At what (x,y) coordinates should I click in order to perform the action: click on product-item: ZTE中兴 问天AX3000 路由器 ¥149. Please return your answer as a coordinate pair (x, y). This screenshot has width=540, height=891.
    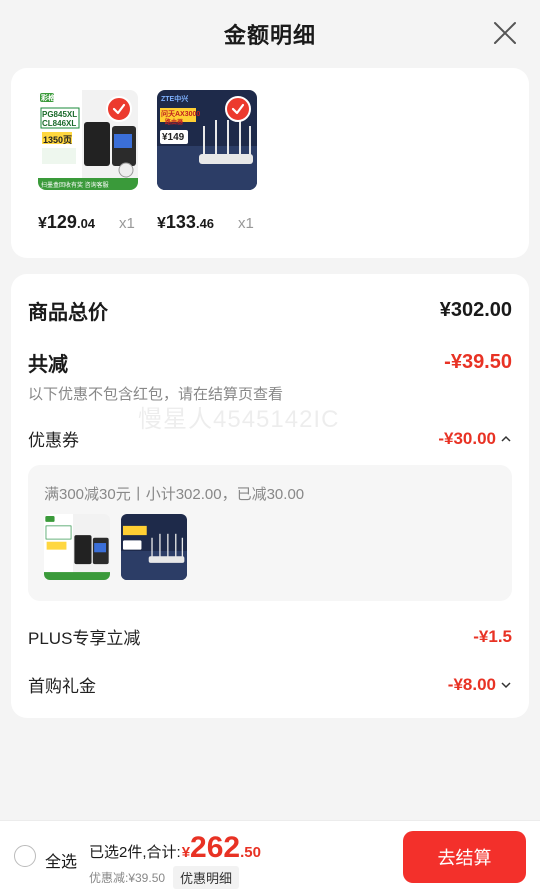
    Looking at the image, I should click on (207, 140).